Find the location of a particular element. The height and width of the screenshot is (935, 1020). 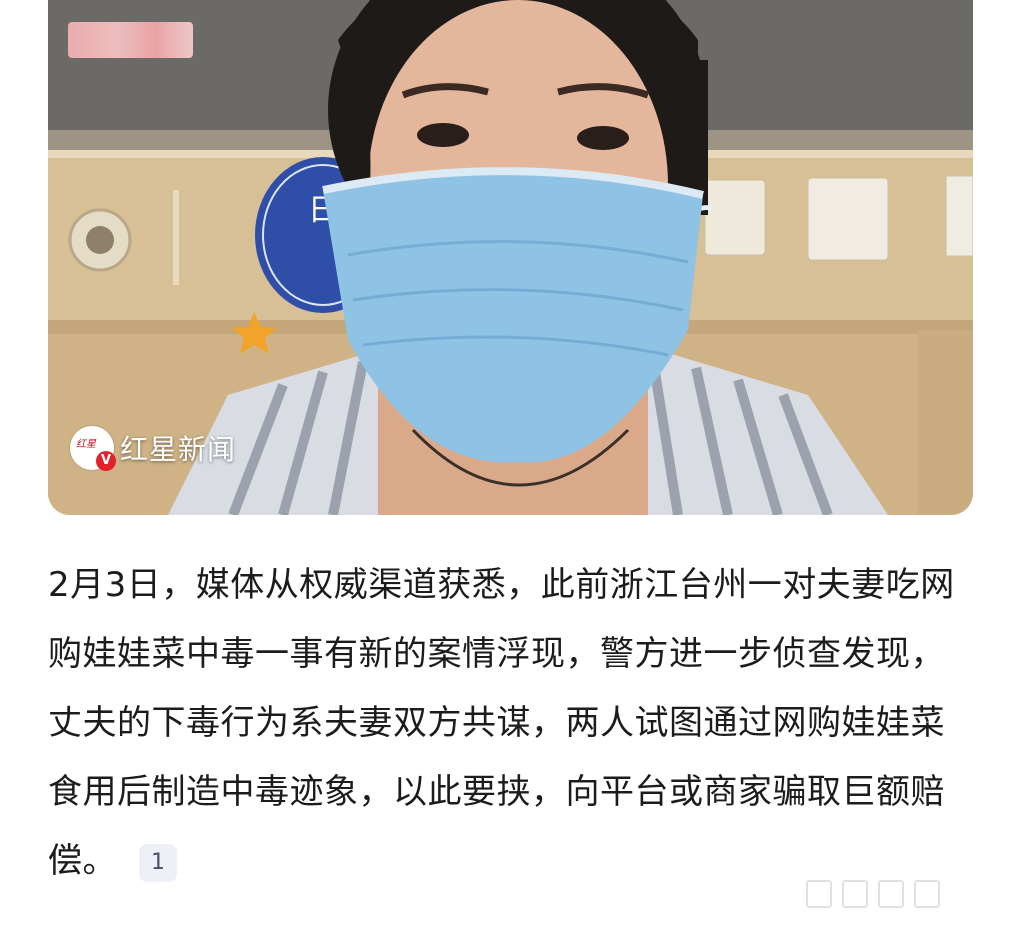

hongxing-logo-icon: 红星 V is located at coordinates (93, 448).